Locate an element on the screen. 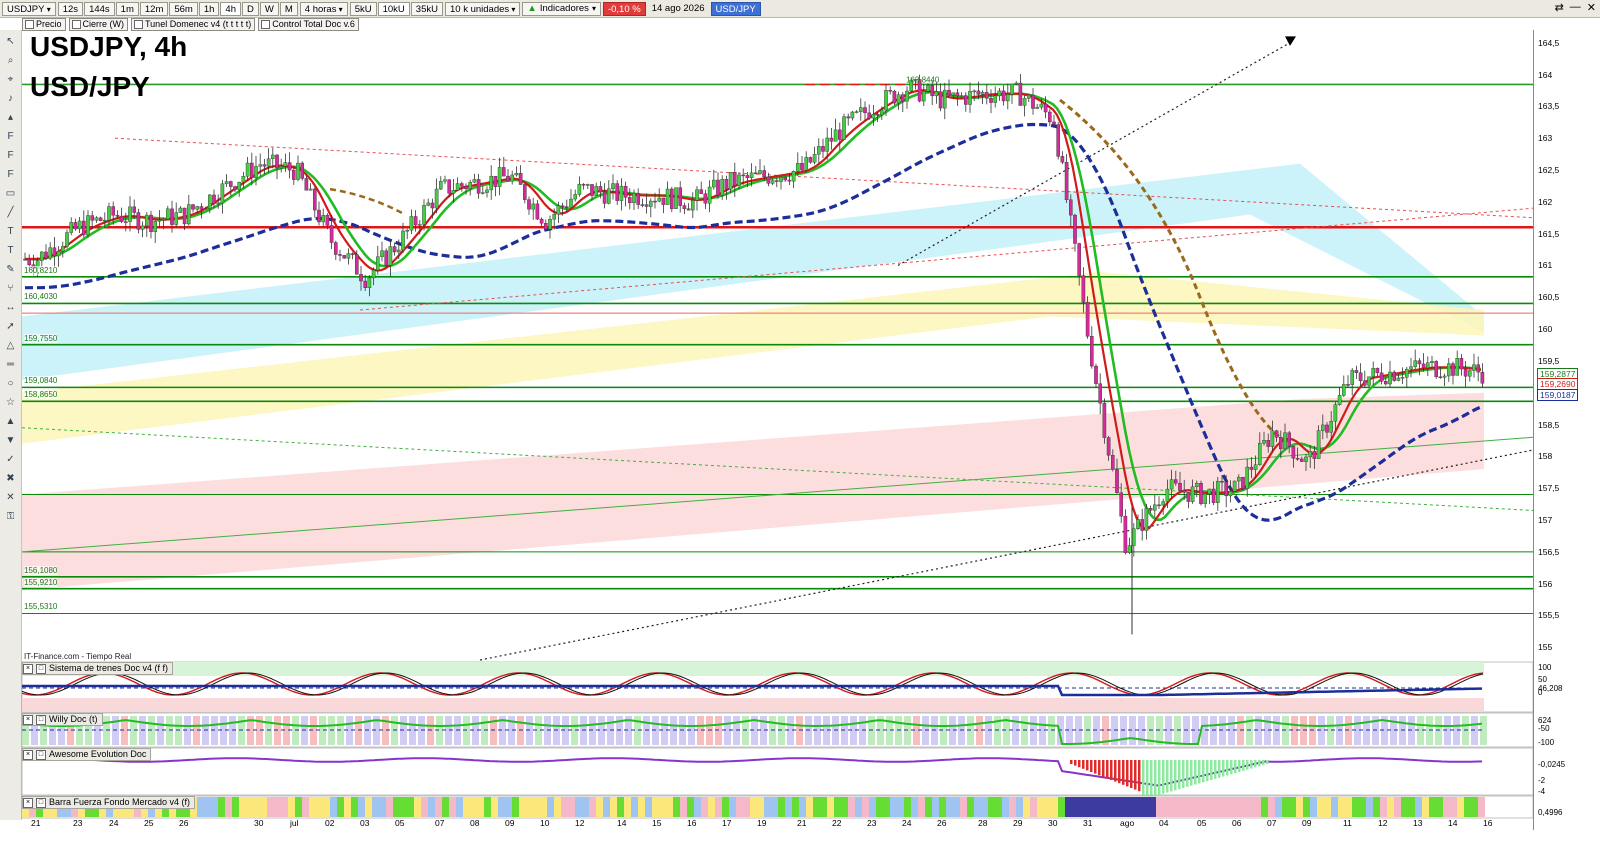 The image size is (1600, 862). panel-header-barra: × □ Barra Fuerza Fondo Mercado v4 (f) is located at coordinates (109, 802).